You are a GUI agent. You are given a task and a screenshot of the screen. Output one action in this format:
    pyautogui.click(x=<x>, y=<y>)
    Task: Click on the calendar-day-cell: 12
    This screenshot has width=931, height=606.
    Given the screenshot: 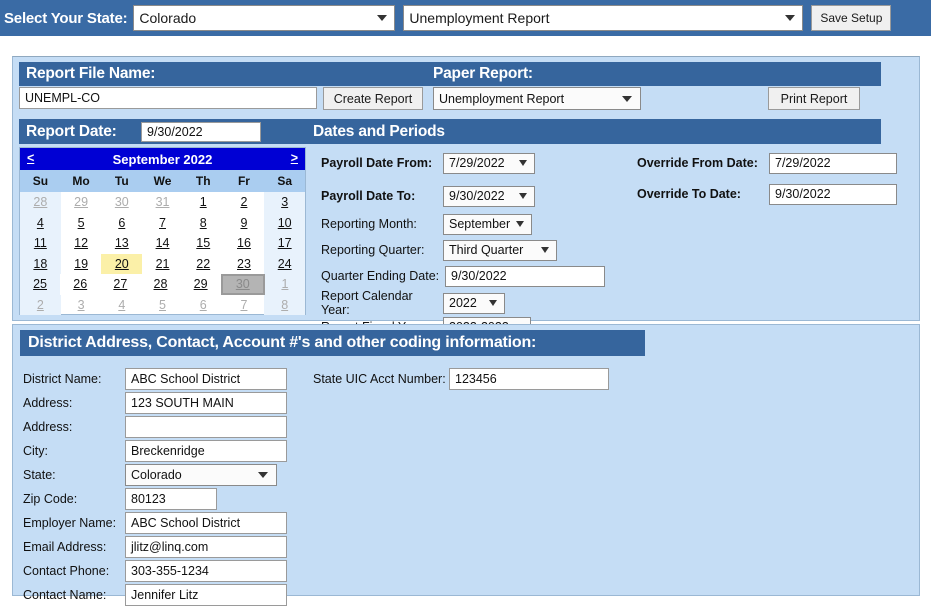 What is the action you would take?
    pyautogui.click(x=81, y=243)
    